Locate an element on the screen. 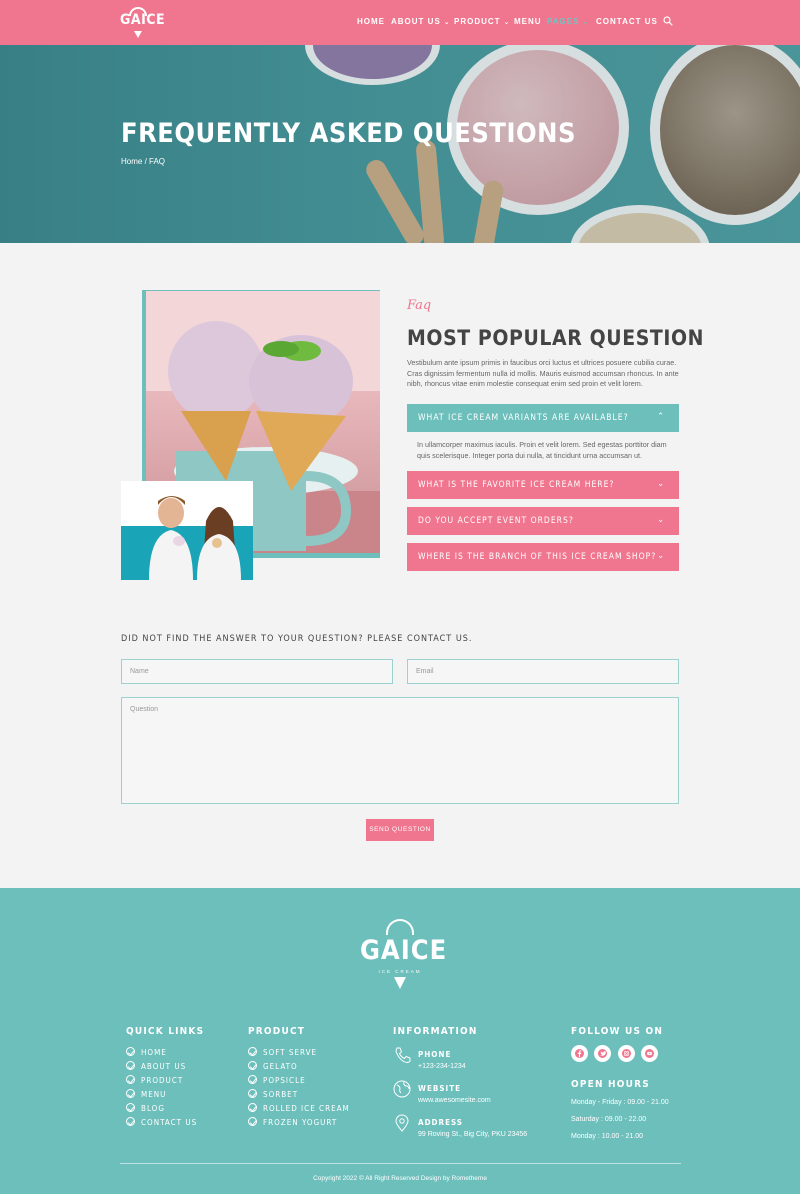 The height and width of the screenshot is (1194, 800). send-question-button: SEND QUESTION is located at coordinates (400, 830).